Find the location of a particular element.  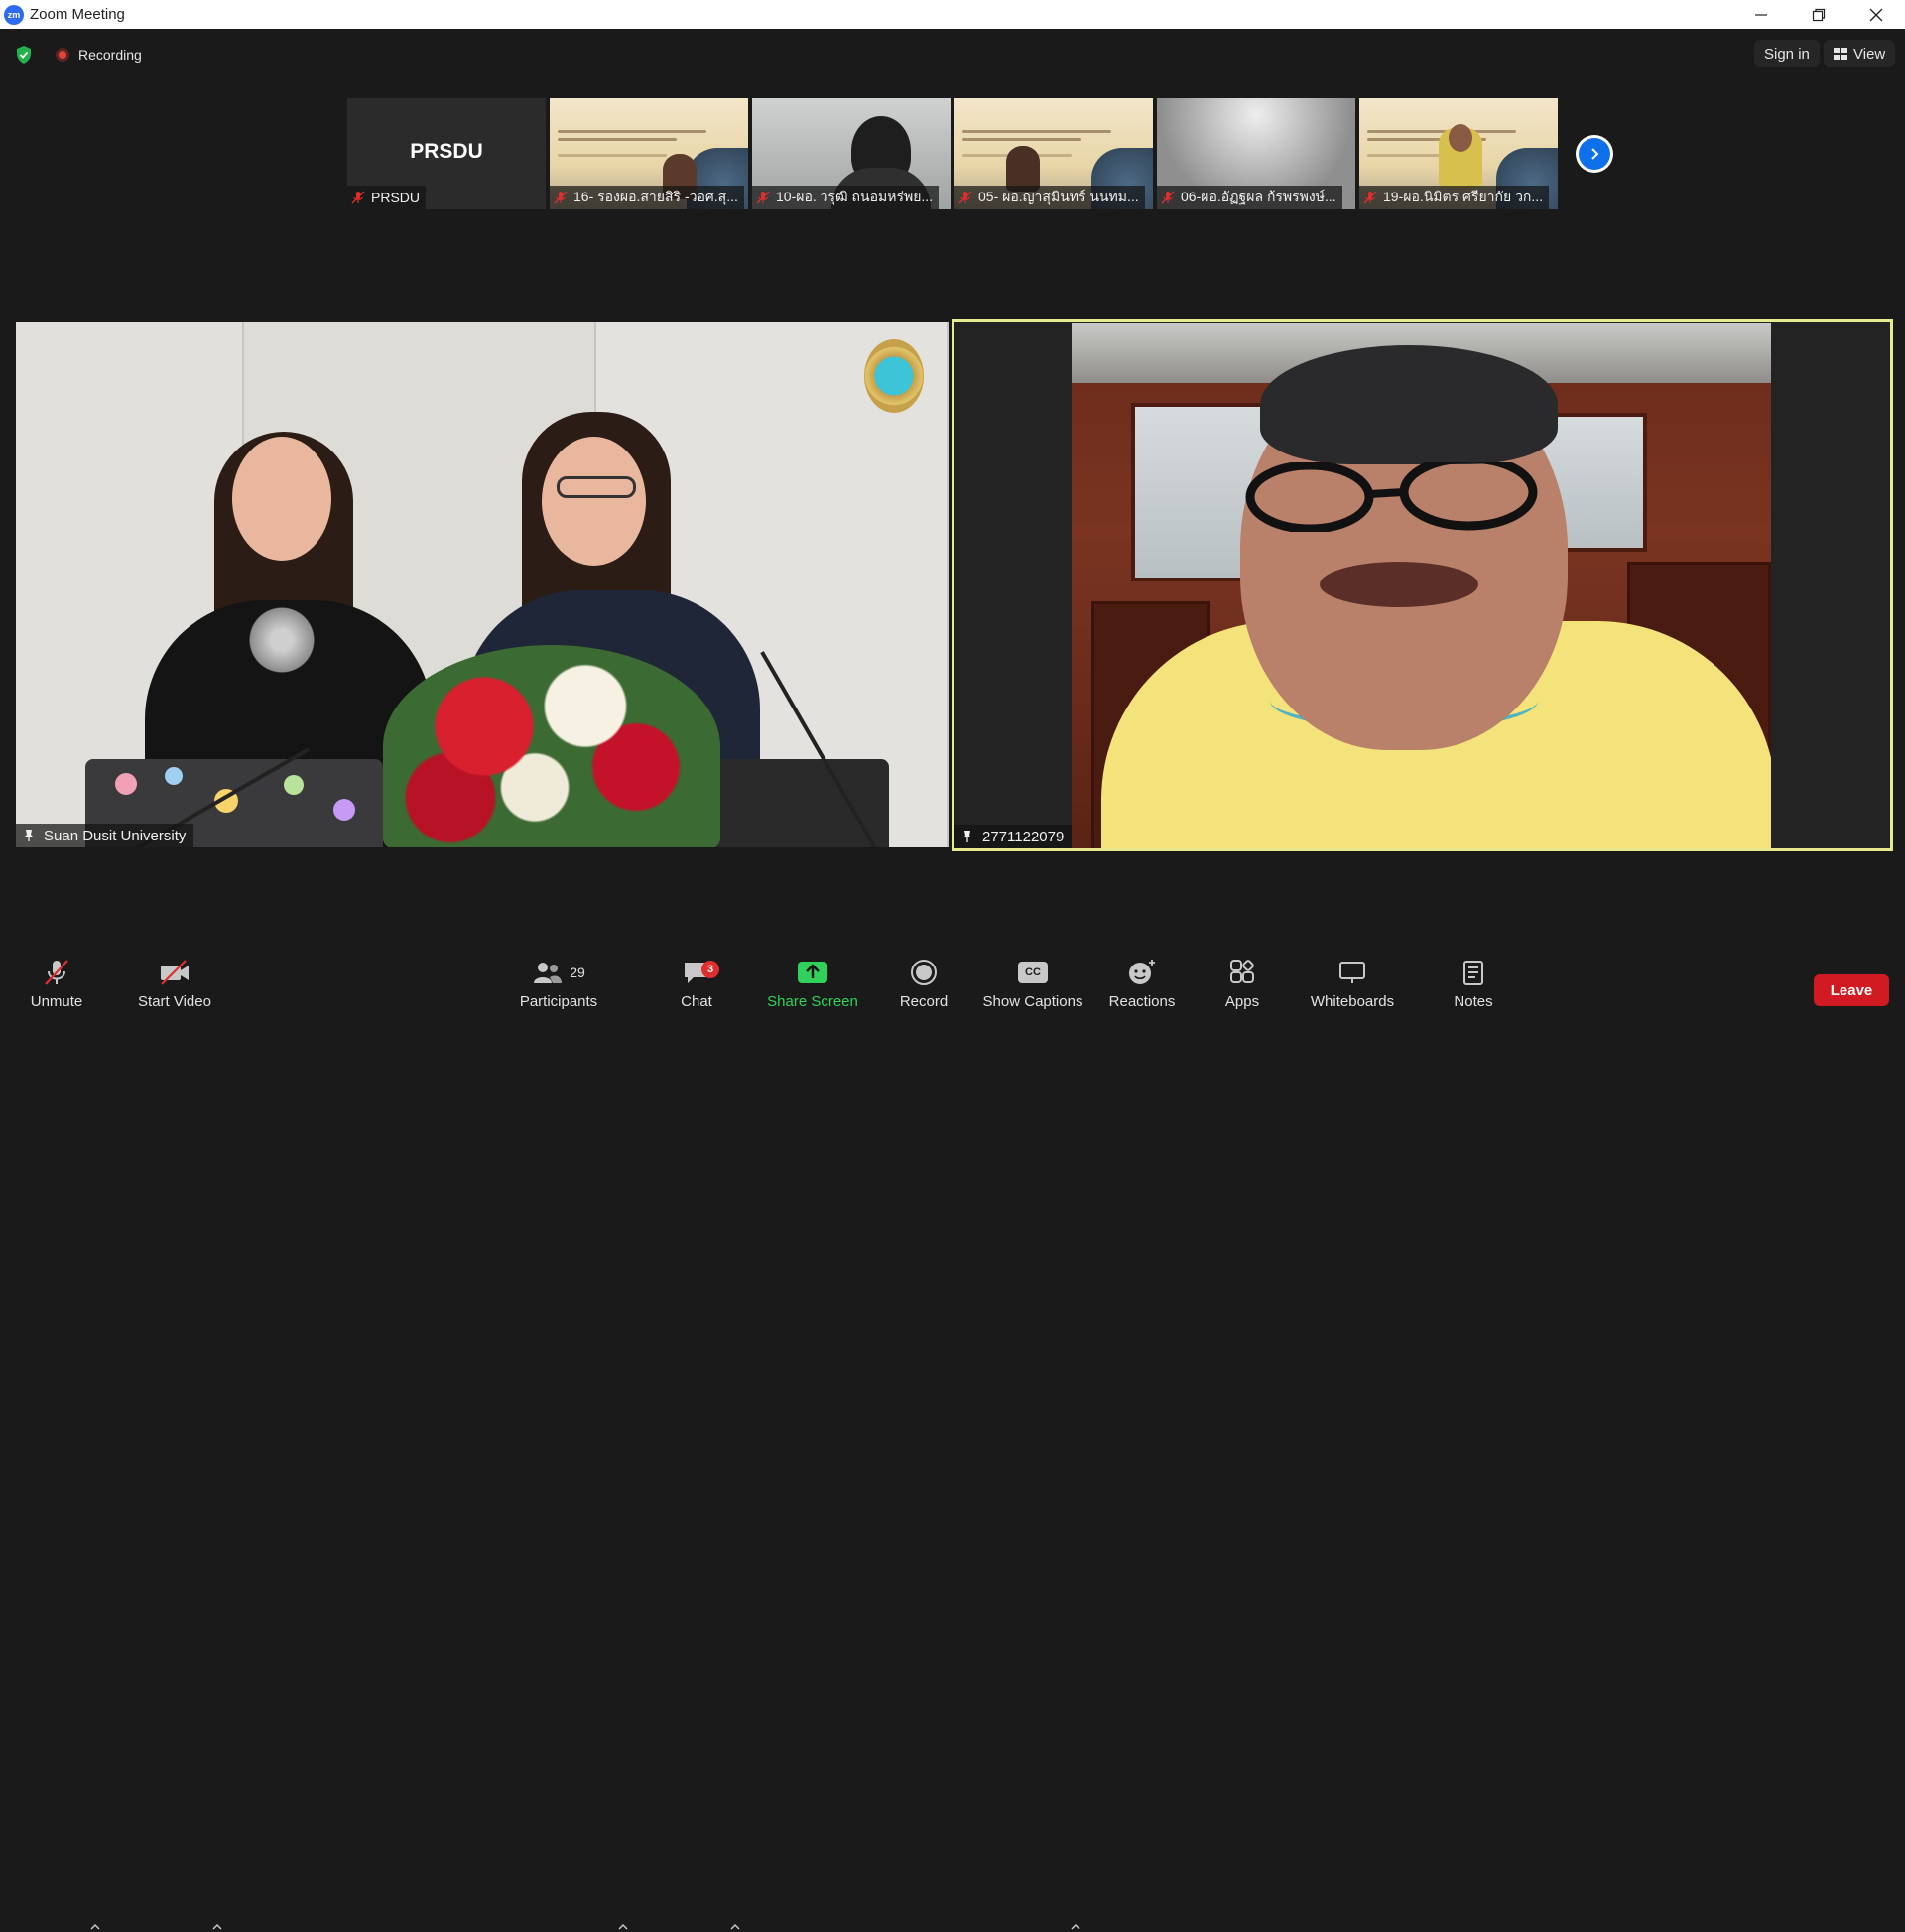

view-label: View is located at coordinates (1869, 54).